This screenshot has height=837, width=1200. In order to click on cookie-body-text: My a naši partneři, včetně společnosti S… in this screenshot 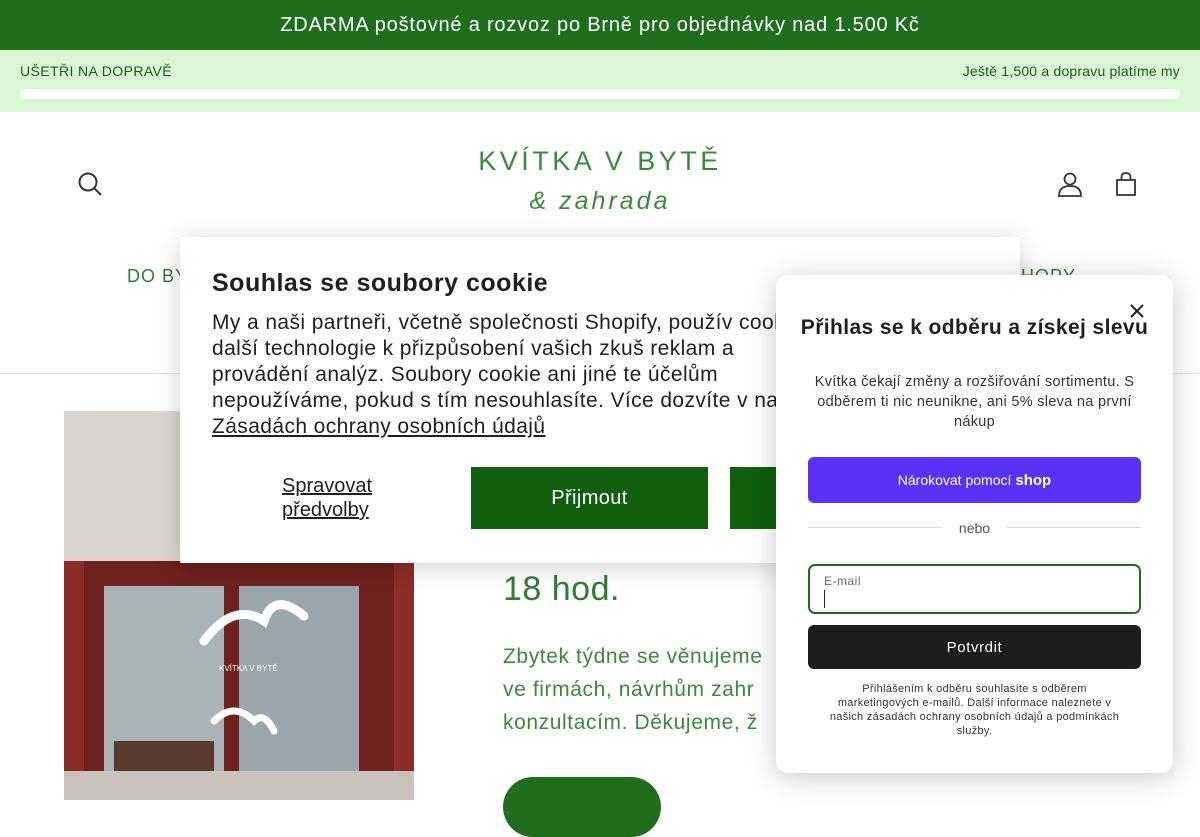, I will do `click(516, 361)`.